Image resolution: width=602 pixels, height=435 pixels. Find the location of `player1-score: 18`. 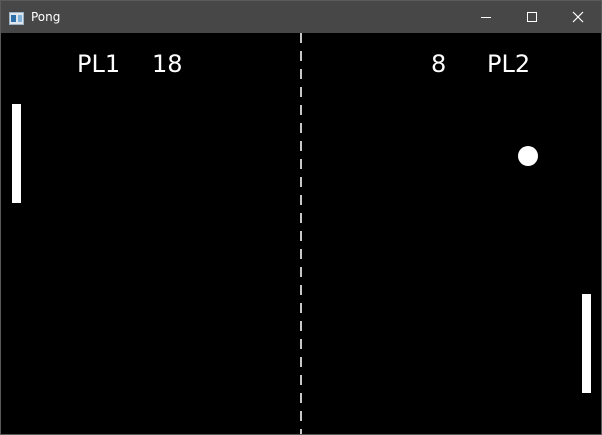

player1-score: 18 is located at coordinates (167, 64).